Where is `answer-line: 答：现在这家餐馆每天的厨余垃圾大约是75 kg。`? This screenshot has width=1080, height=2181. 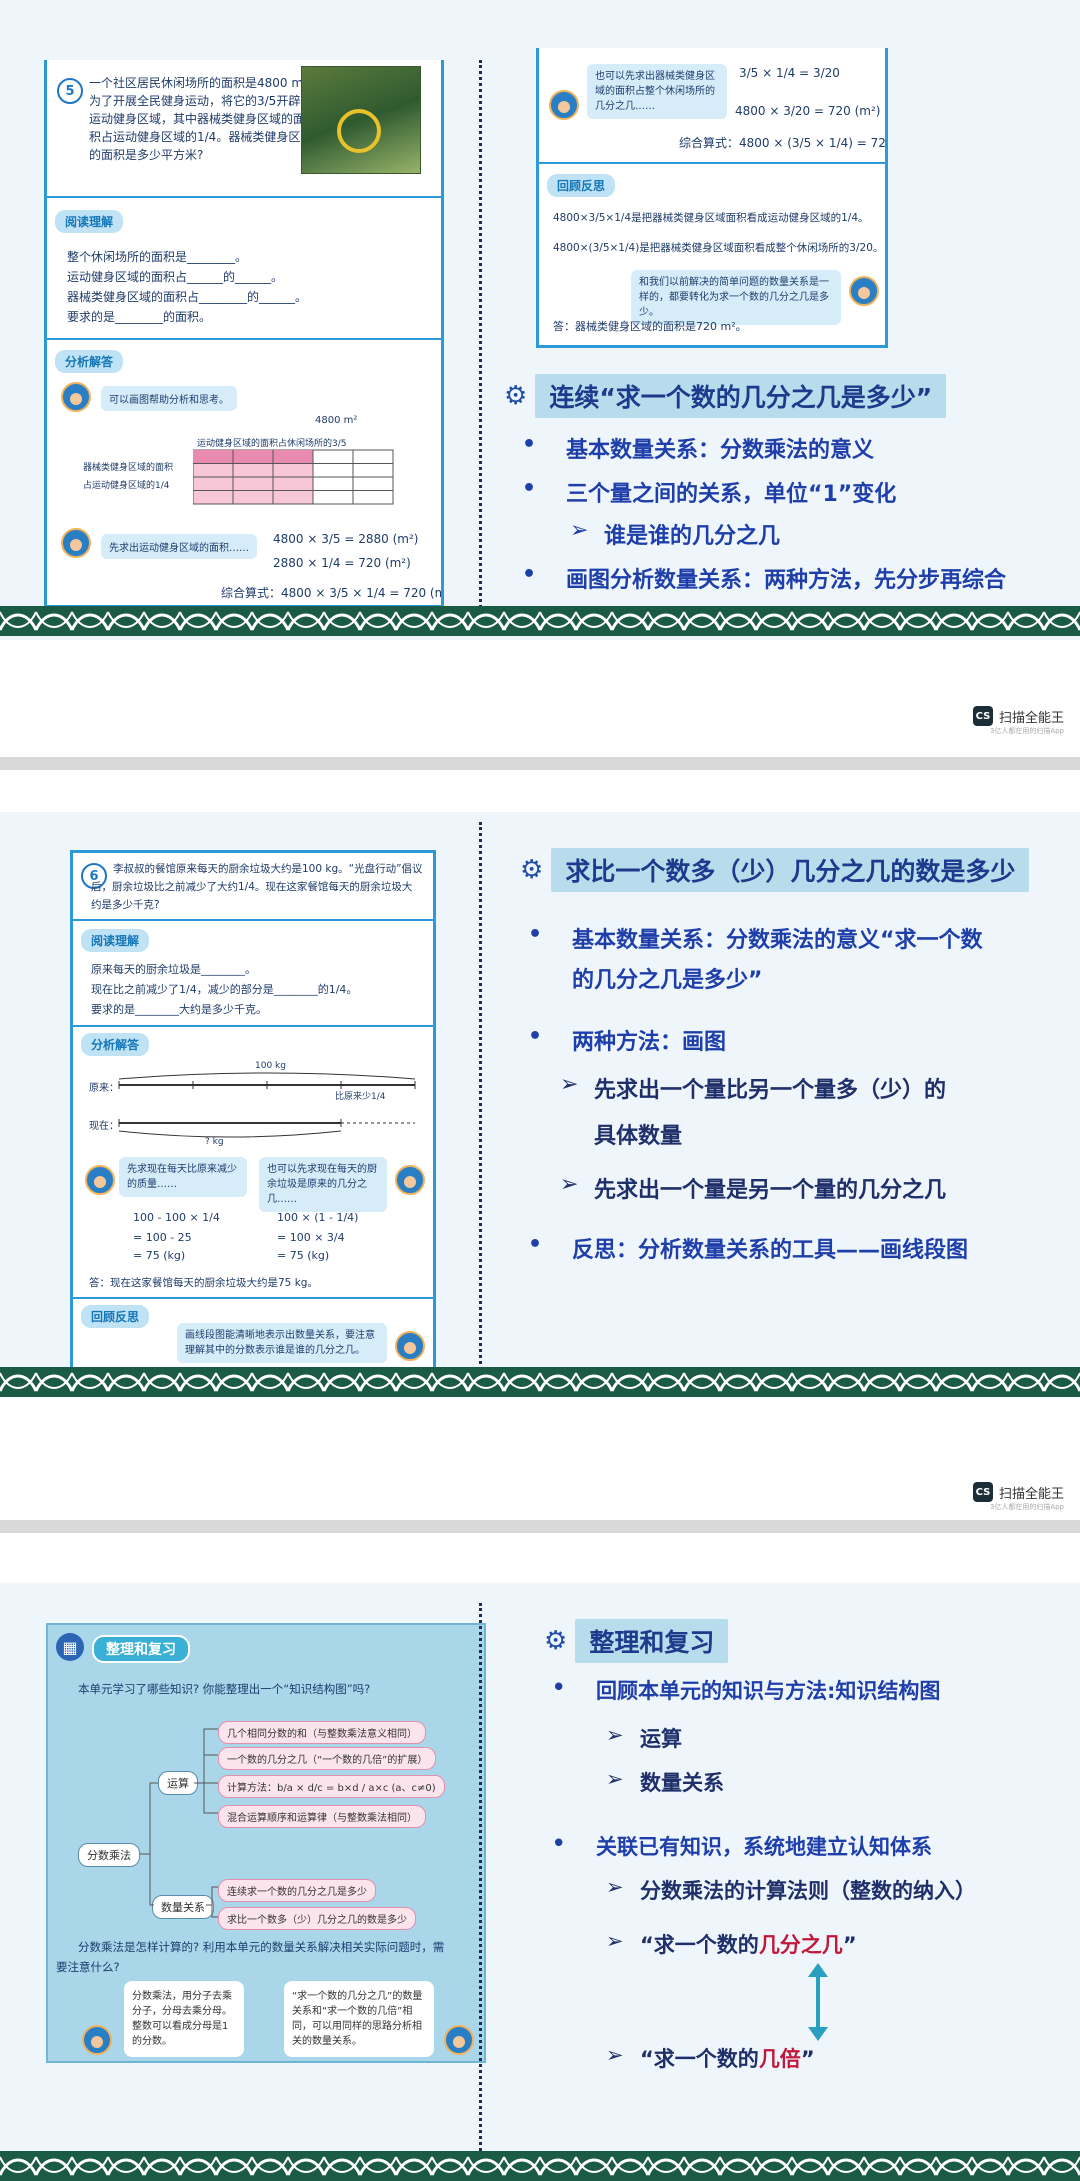
answer-line: 答：现在这家餐馆每天的厨余垃圾大约是75 kg。 is located at coordinates (203, 1283).